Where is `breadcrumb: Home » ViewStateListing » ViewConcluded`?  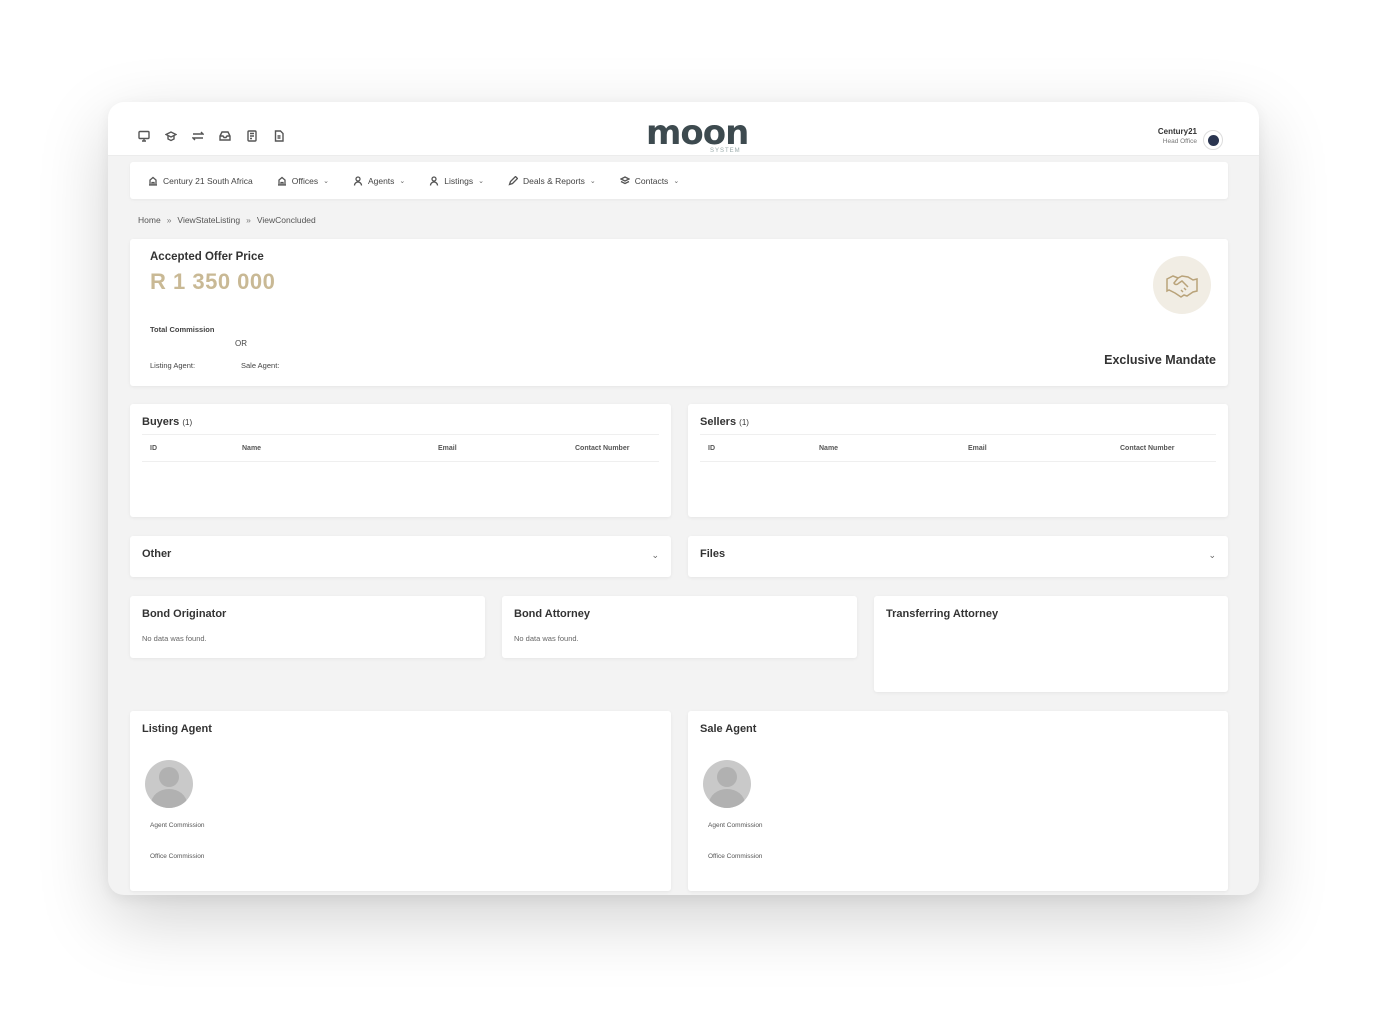
breadcrumb: Home » ViewStateListing » ViewConcluded is located at coordinates (227, 220).